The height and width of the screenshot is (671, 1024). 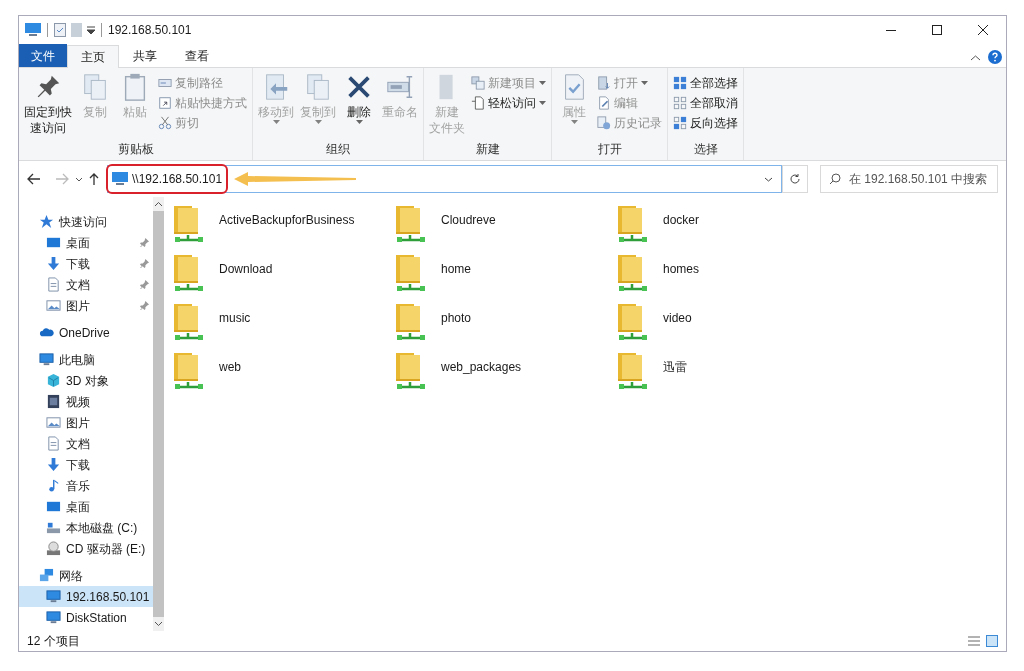 I want to click on nav-item: 音乐, so click(x=86, y=485).